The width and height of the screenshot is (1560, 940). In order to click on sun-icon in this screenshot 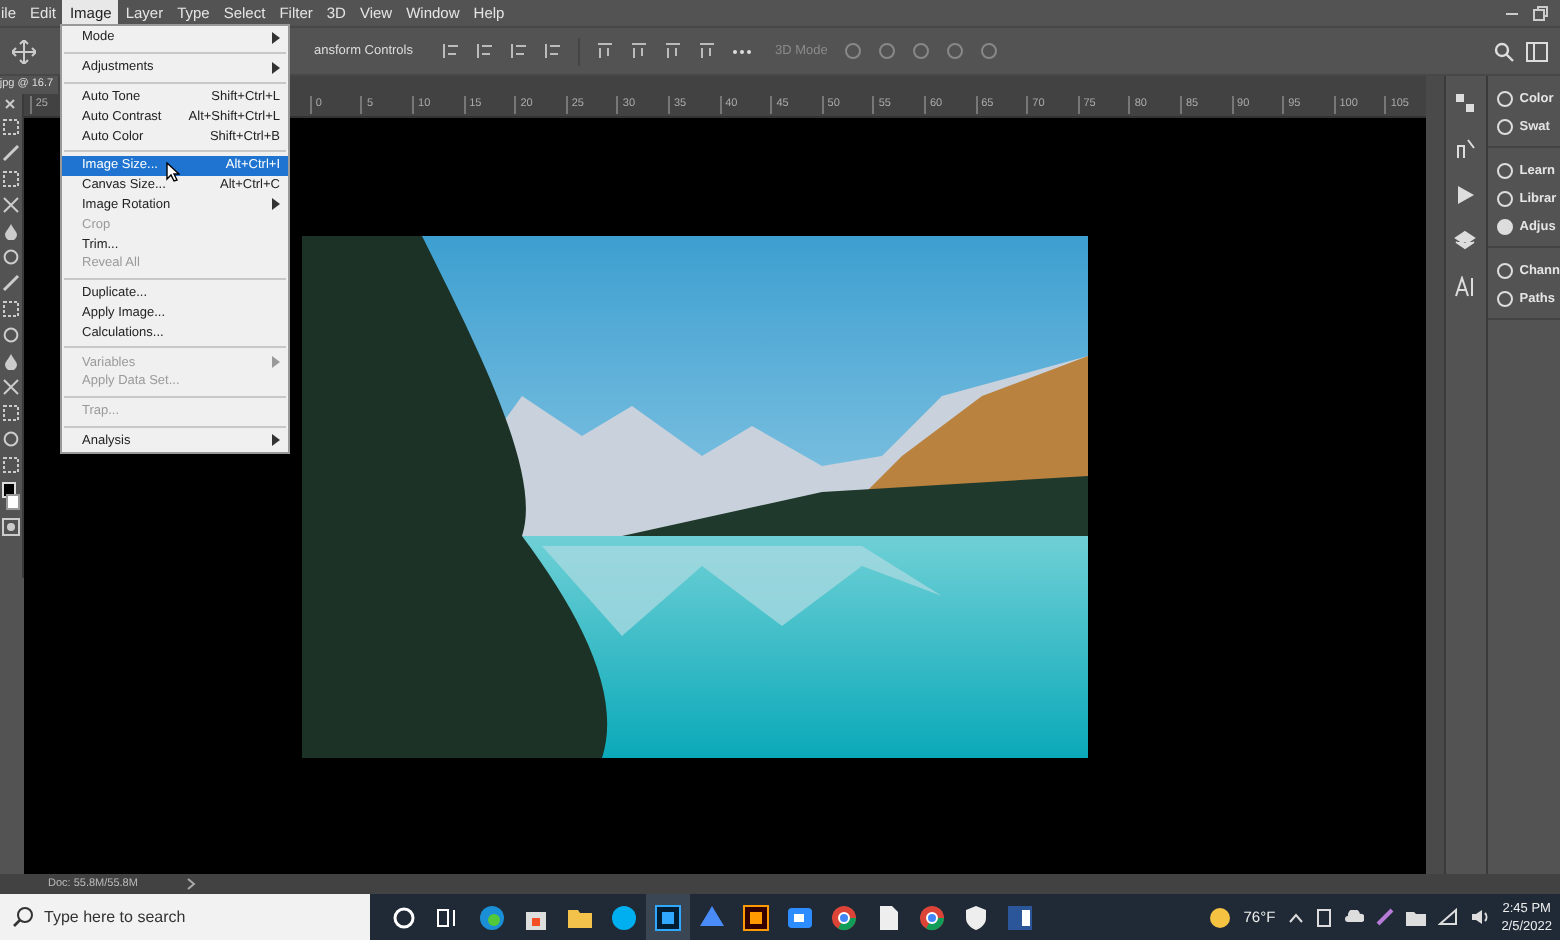, I will do `click(1219, 917)`.